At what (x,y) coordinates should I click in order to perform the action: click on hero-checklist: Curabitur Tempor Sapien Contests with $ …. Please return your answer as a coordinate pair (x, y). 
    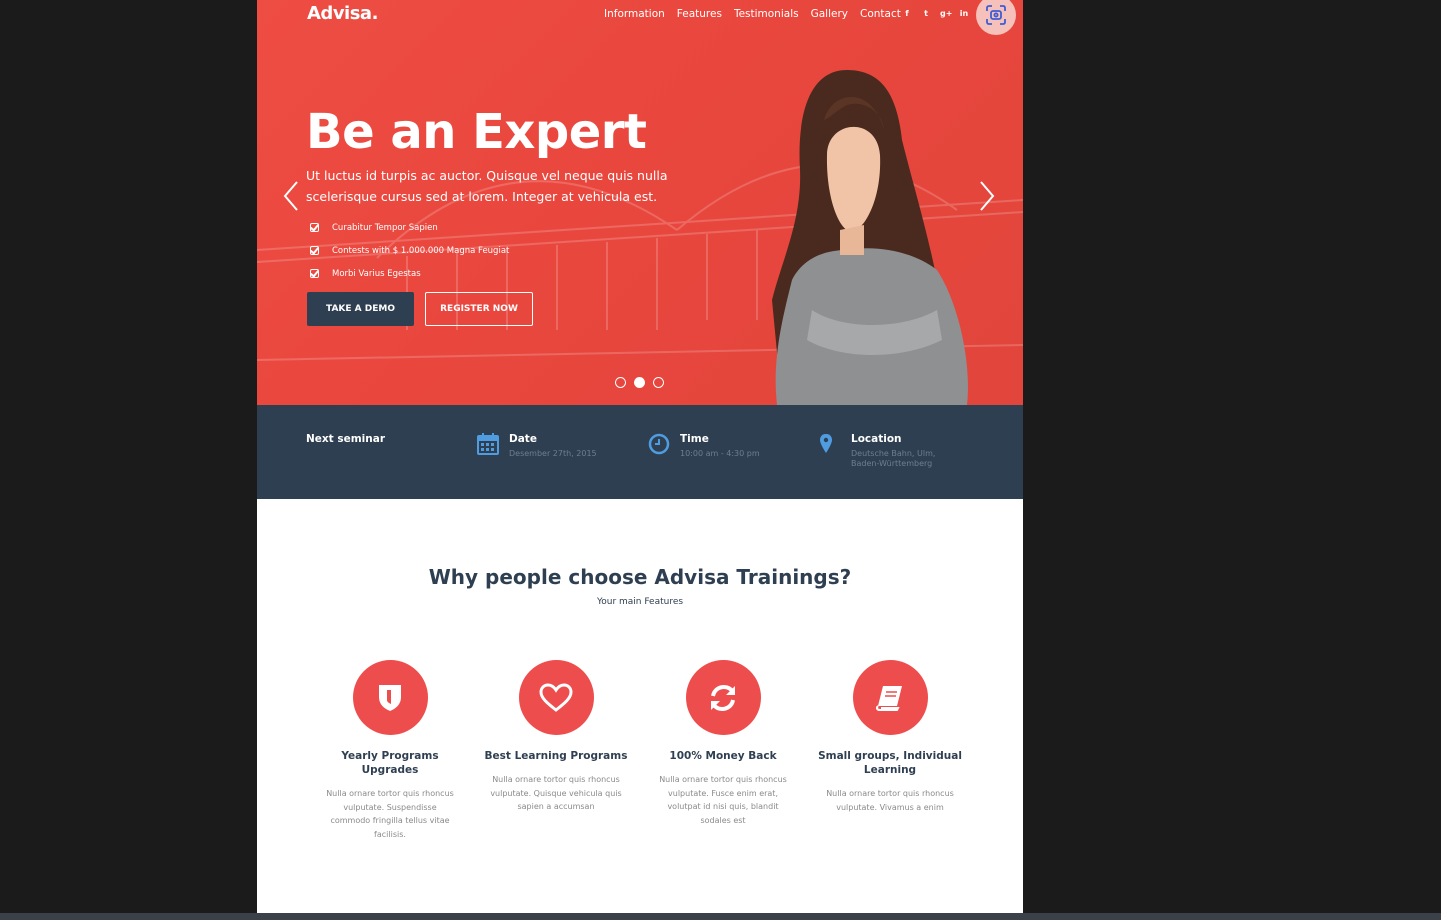
    Looking at the image, I should click on (409, 250).